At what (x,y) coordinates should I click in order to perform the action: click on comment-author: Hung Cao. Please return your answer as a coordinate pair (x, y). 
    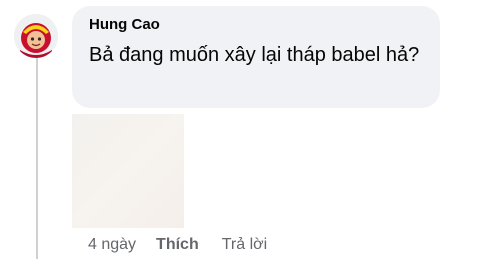
    Looking at the image, I should click on (124, 25).